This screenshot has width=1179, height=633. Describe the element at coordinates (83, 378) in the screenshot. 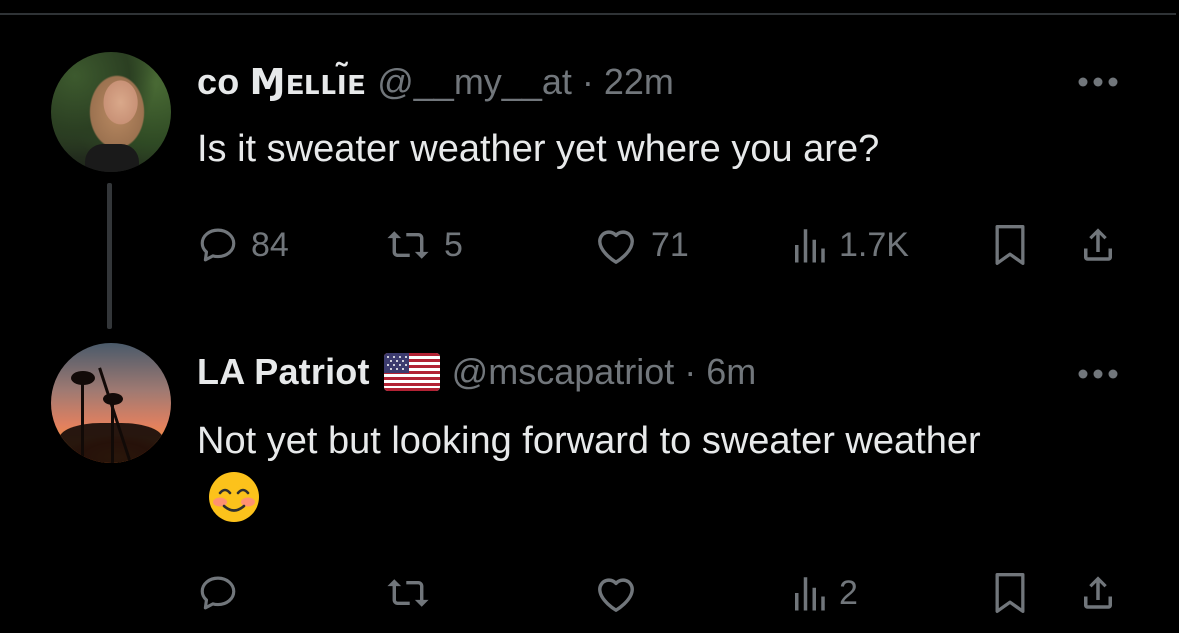

I see `palm-crown` at that location.